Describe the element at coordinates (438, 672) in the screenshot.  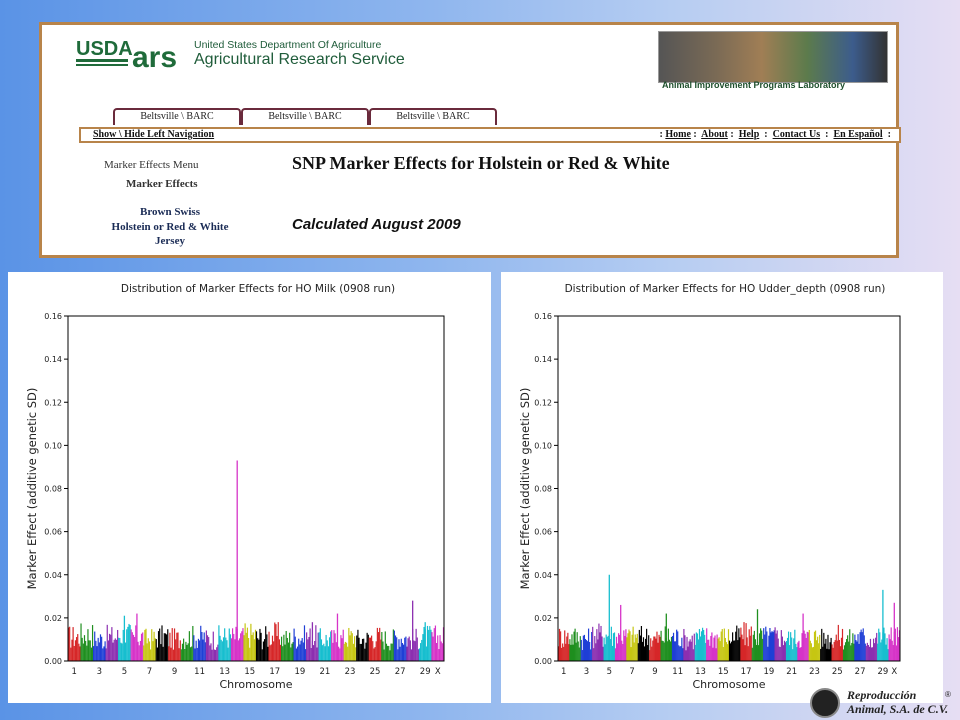
I see `x-tick-label: X` at that location.